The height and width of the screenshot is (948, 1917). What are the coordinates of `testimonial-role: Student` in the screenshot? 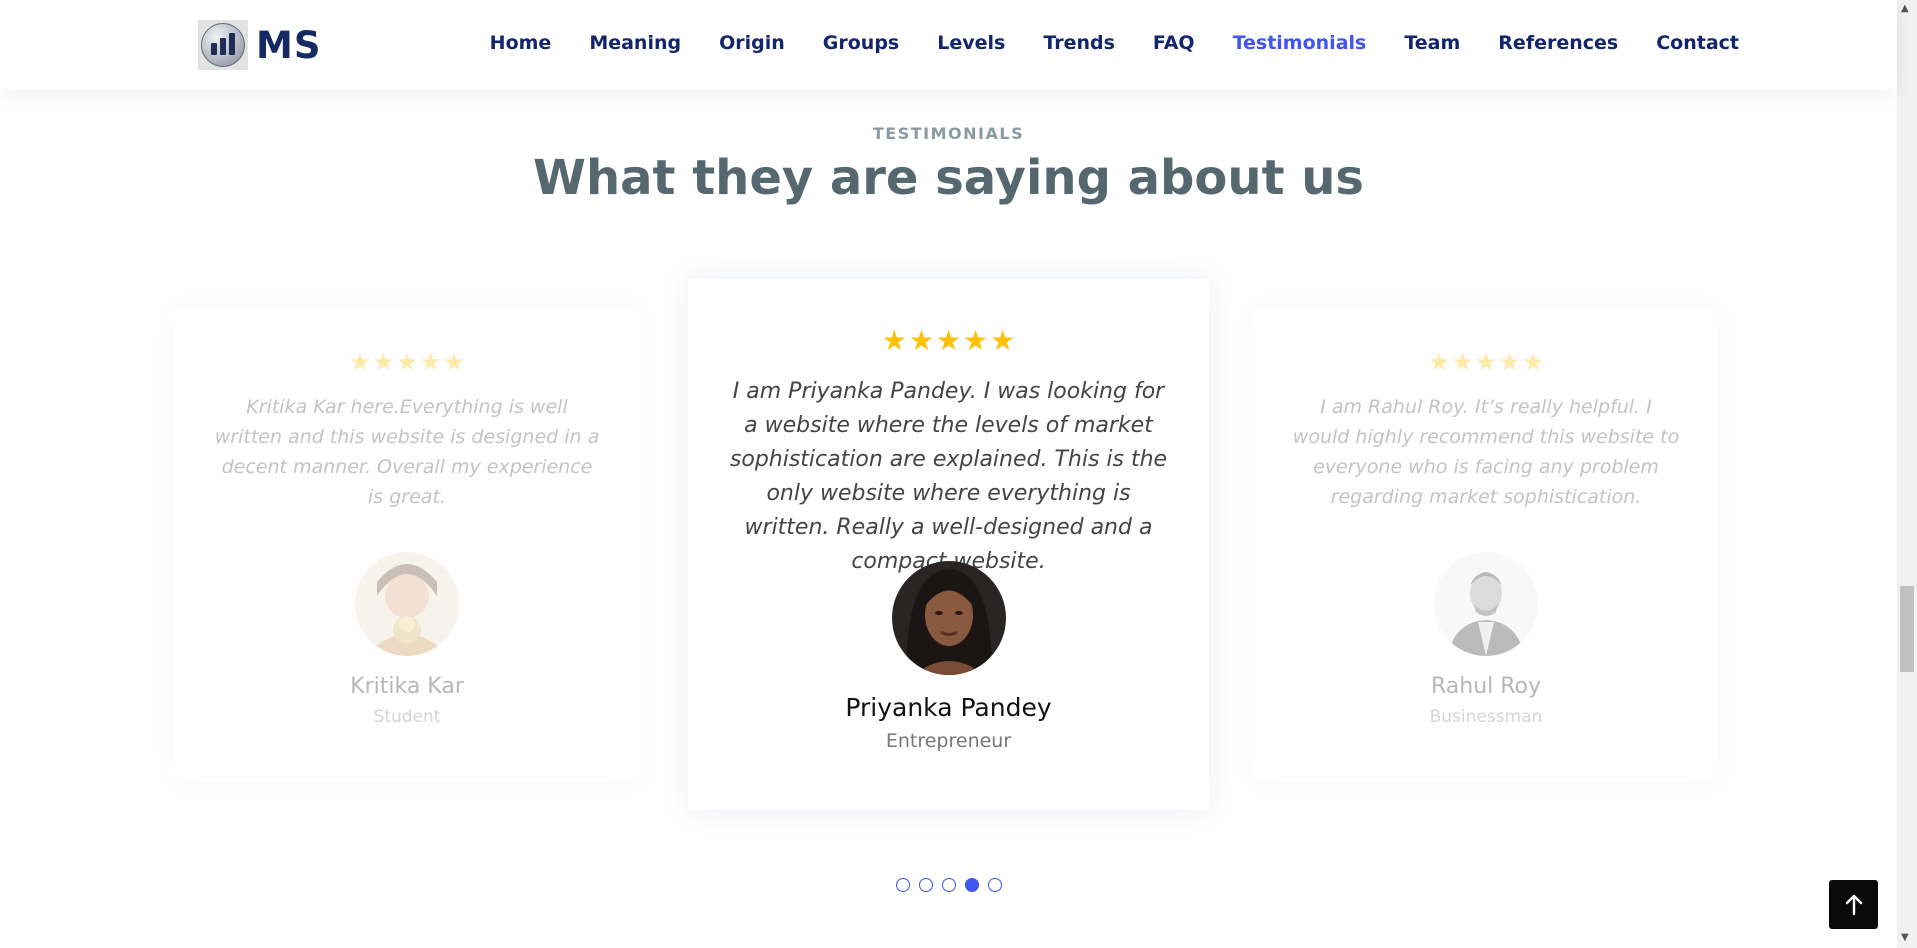 It's located at (407, 717).